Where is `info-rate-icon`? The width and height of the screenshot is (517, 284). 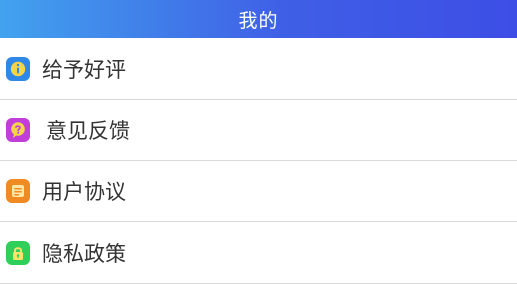
info-rate-icon is located at coordinates (18, 69).